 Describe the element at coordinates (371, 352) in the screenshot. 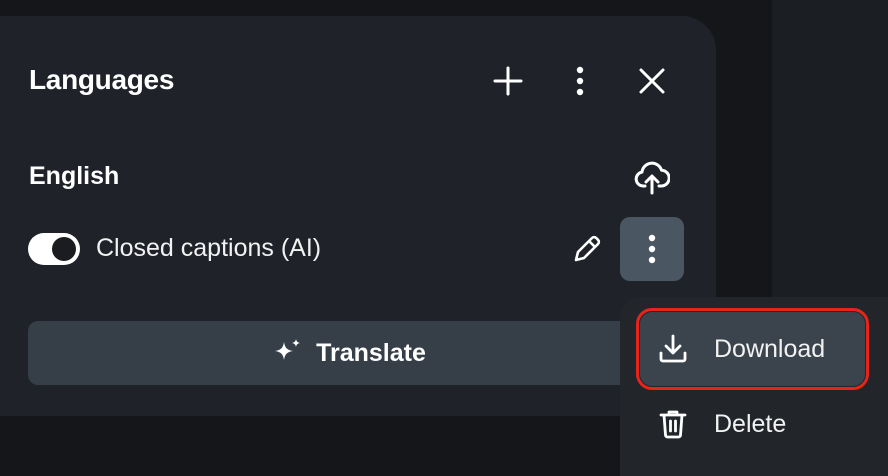

I see `translate-label: Translate` at that location.